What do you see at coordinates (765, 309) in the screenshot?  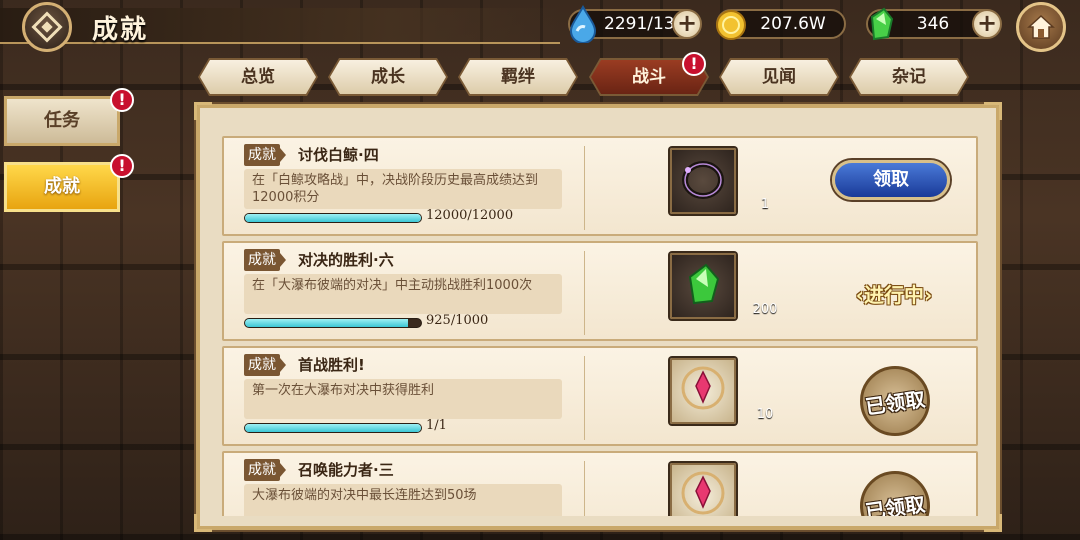 I see `reward-count: 200` at bounding box center [765, 309].